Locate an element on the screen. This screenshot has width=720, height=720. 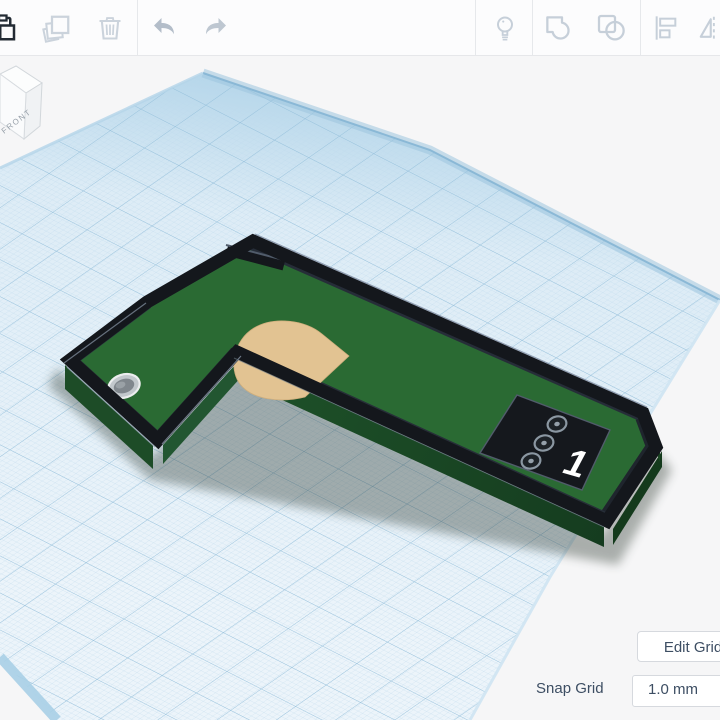
snap-grid-label: Snap Grid is located at coordinates (570, 688).